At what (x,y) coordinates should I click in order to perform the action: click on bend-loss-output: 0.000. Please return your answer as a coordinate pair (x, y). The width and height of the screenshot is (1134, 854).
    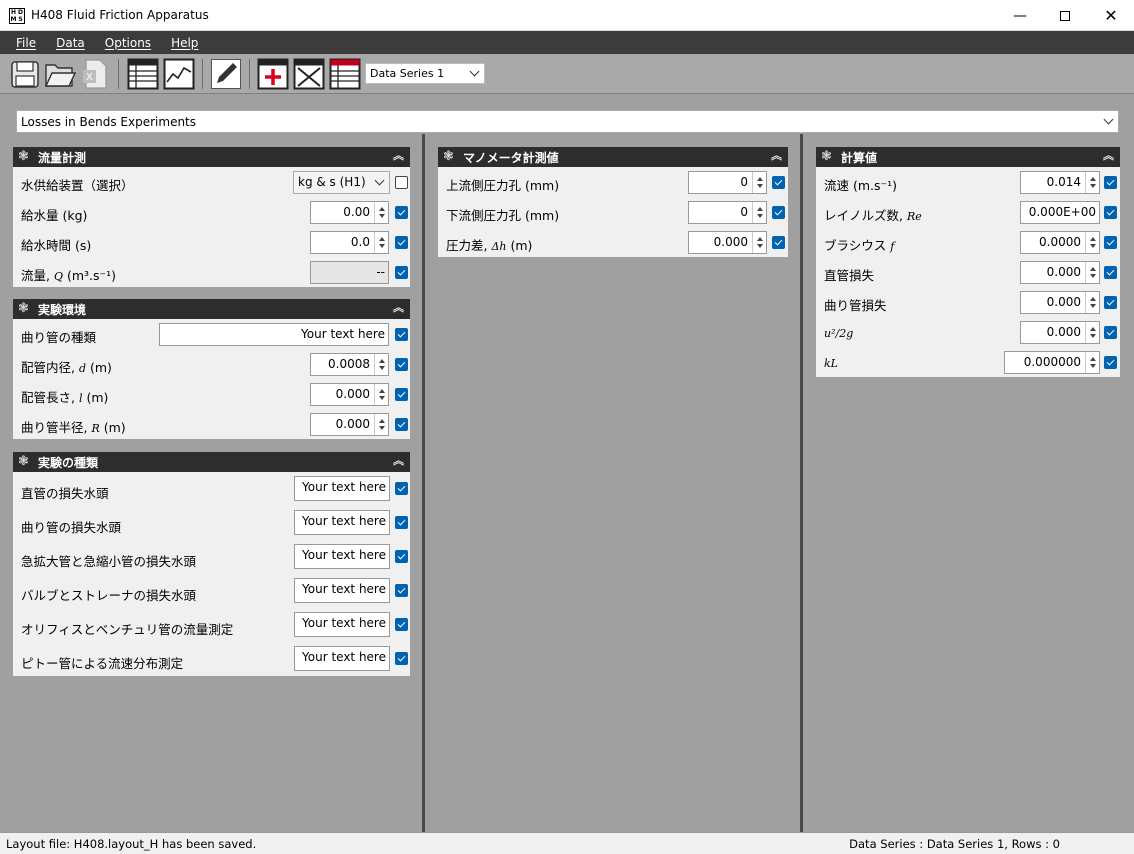
    Looking at the image, I should click on (1060, 302).